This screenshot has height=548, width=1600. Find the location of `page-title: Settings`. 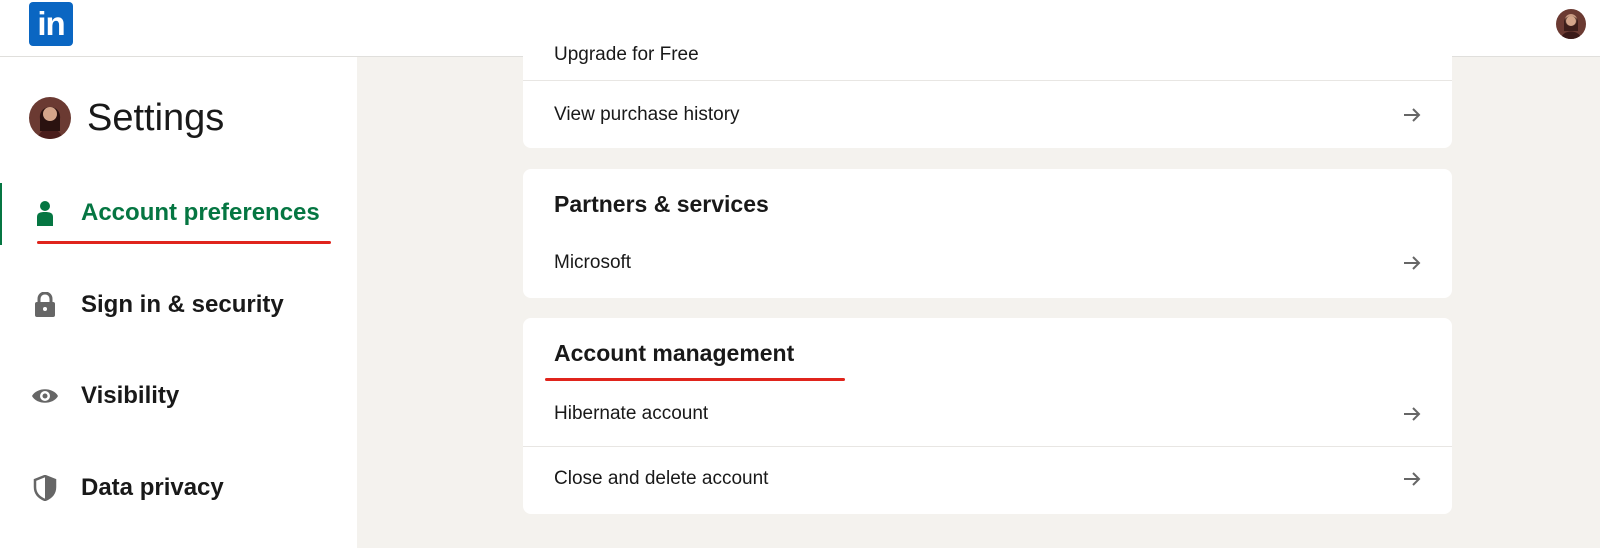

page-title: Settings is located at coordinates (156, 117).